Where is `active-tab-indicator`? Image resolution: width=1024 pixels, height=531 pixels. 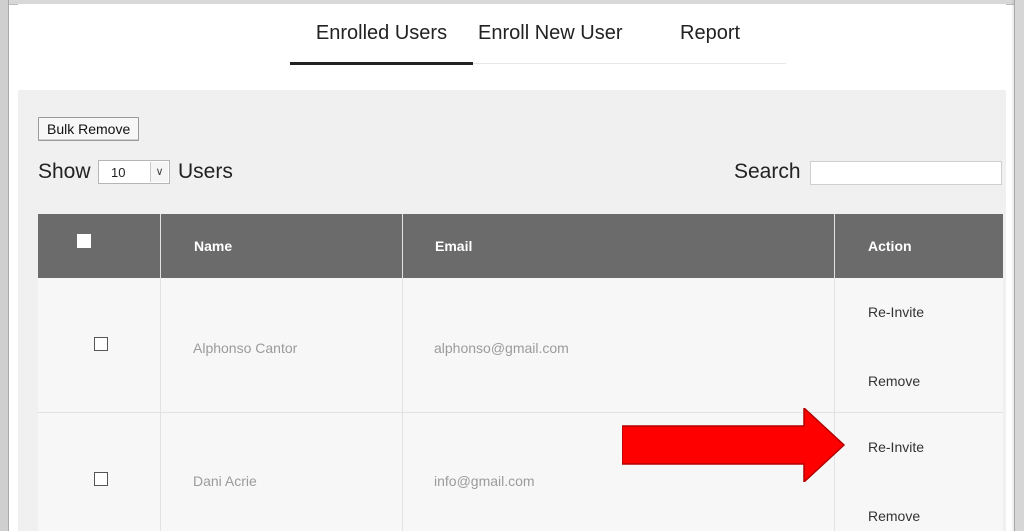
active-tab-indicator is located at coordinates (381, 63).